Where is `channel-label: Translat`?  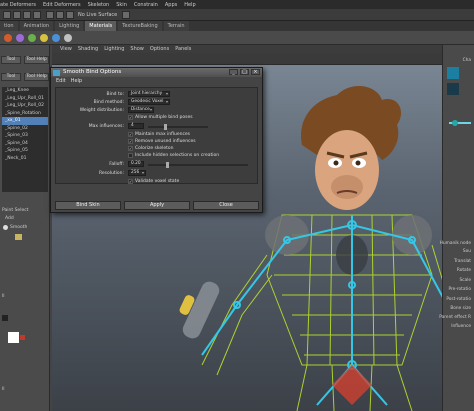
channel-label: Translat is located at coordinates (462, 261).